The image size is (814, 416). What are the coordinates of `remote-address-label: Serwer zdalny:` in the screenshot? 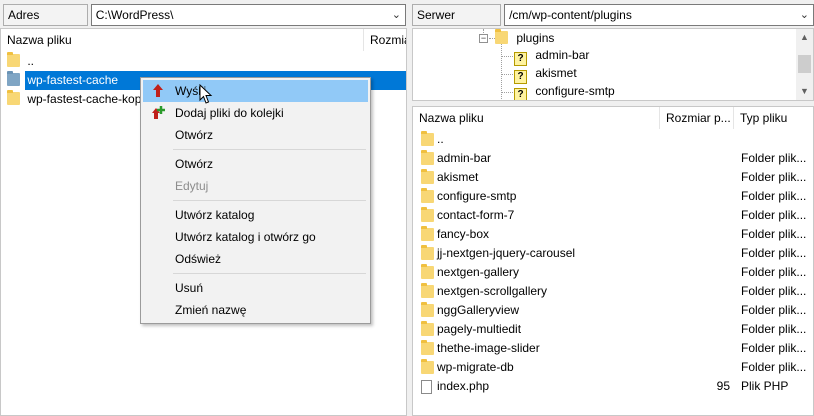 It's located at (457, 23).